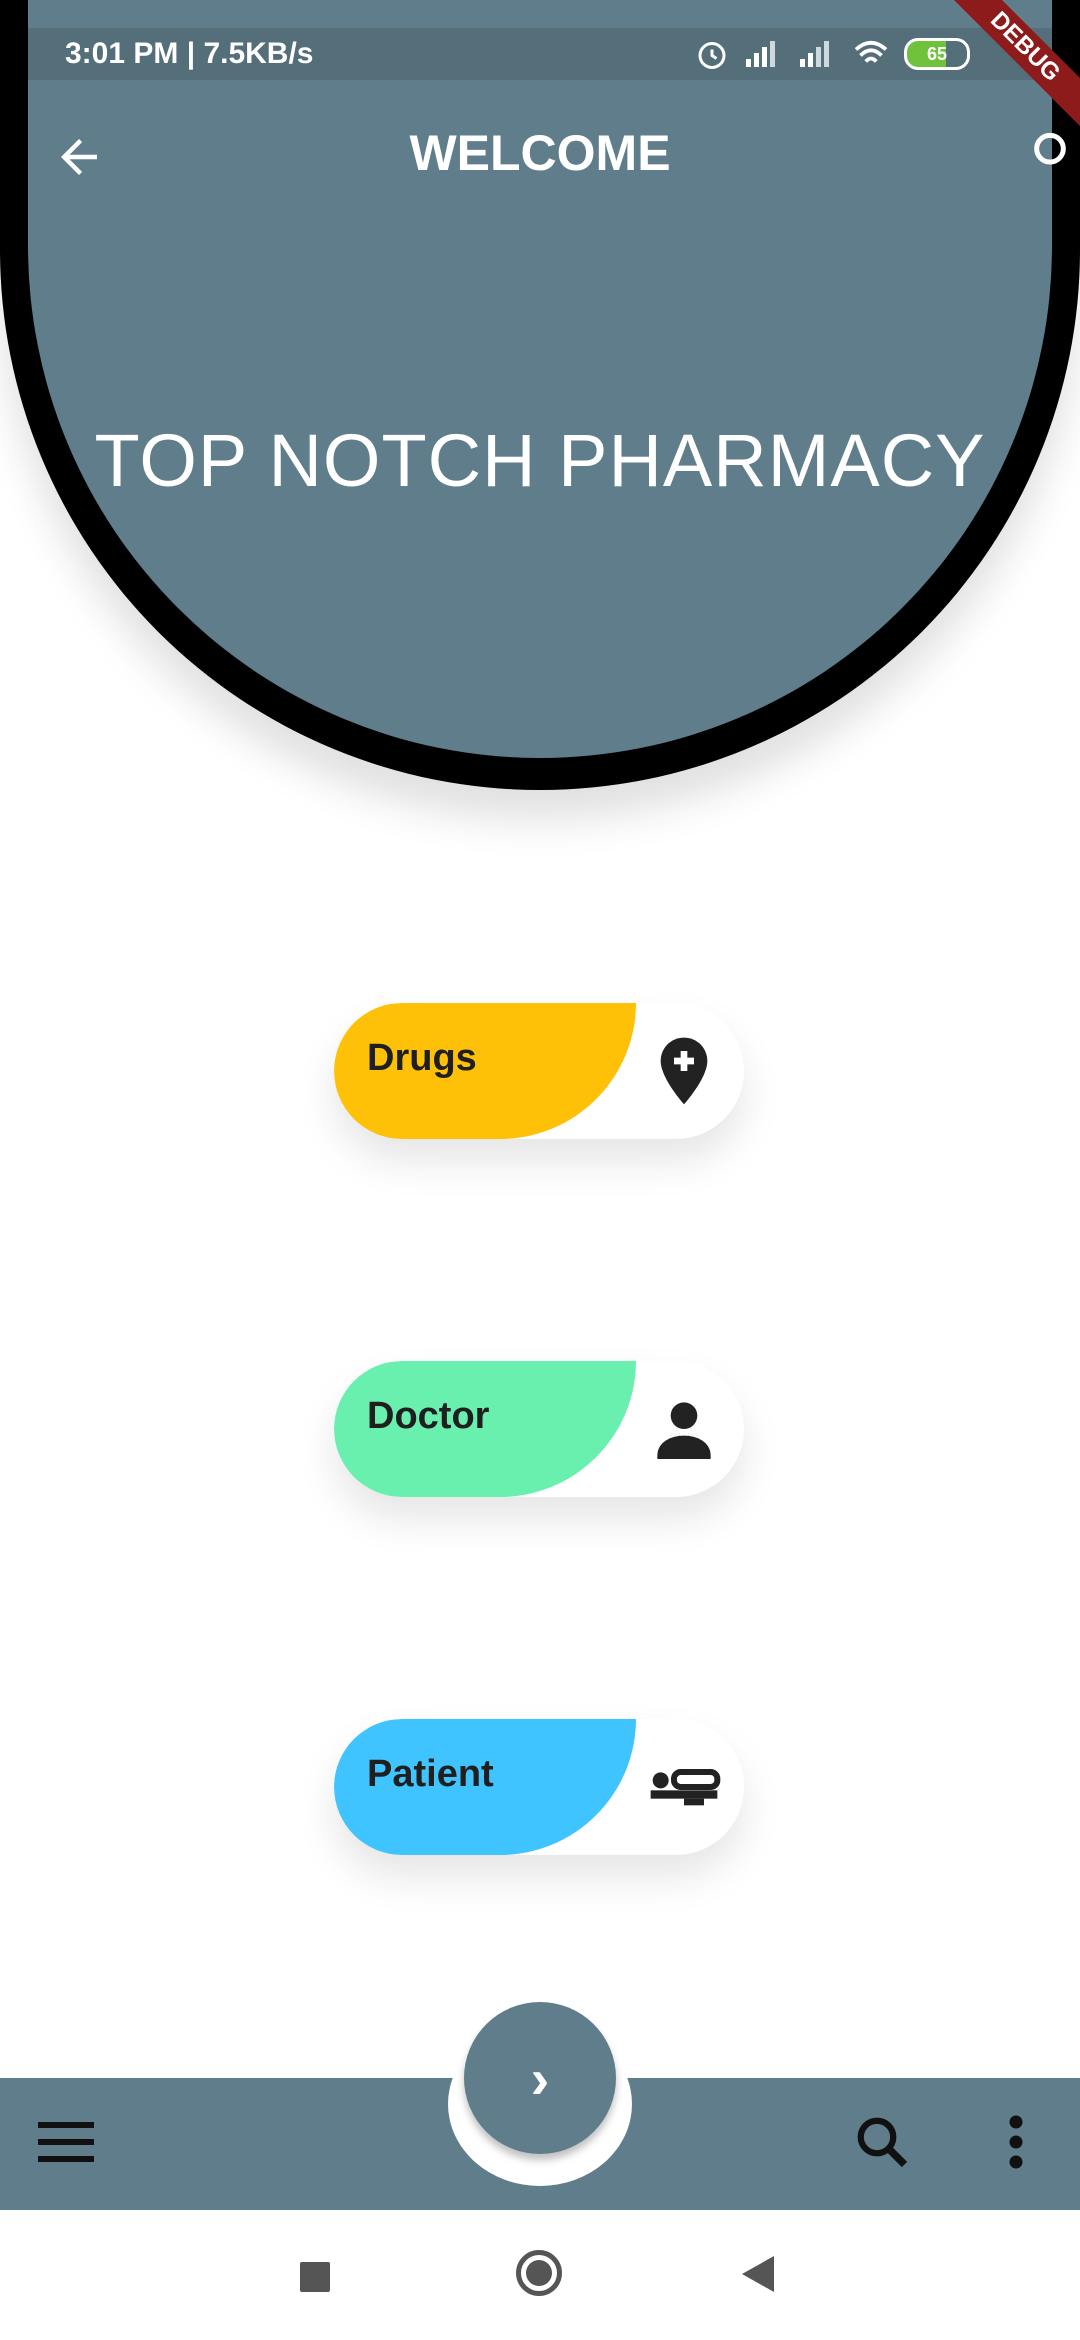 The image size is (1080, 2340). Describe the element at coordinates (758, 2274) in the screenshot. I see `back-button` at that location.